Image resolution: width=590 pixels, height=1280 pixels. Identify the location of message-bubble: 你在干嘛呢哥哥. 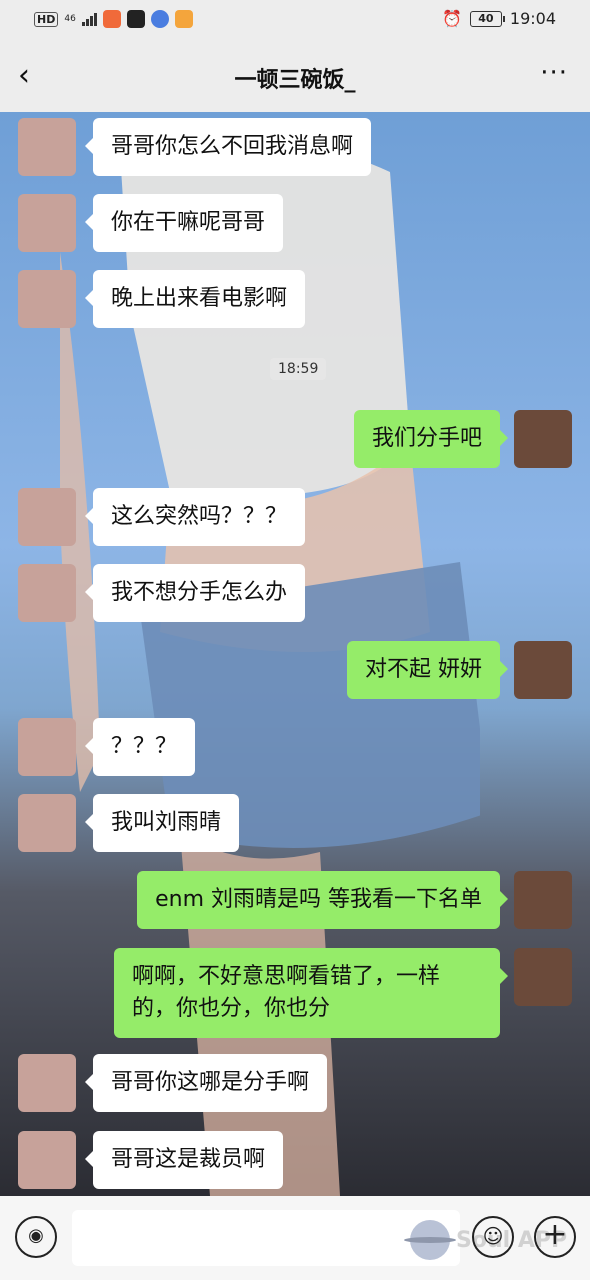
(184, 223).